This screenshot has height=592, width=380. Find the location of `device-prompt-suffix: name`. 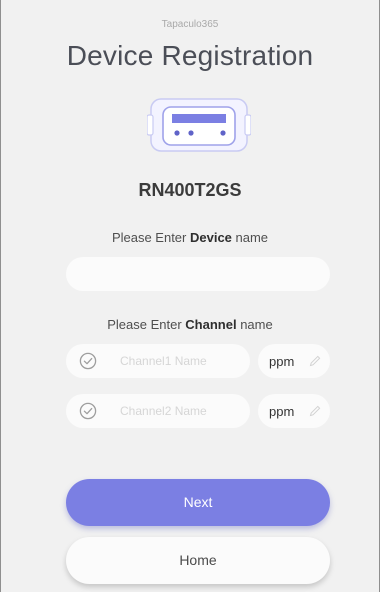

device-prompt-suffix: name is located at coordinates (250, 237).